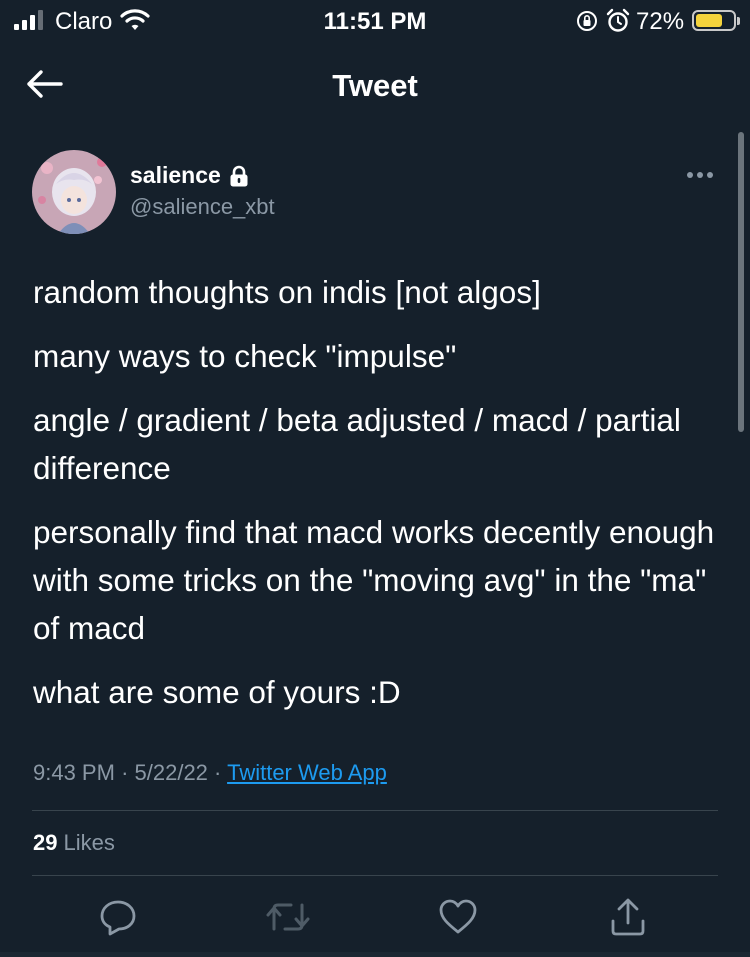  What do you see at coordinates (375, 21) in the screenshot?
I see `status-bar: Claro 11:51 PM 72%` at bounding box center [375, 21].